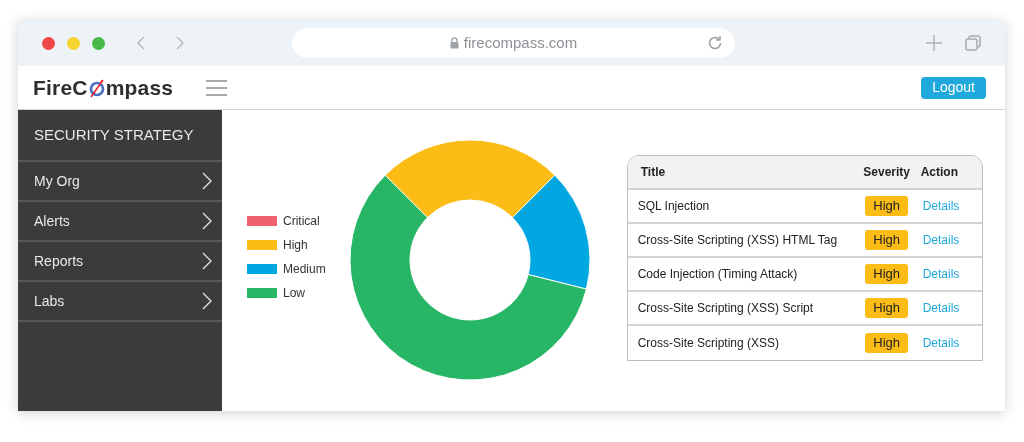 This screenshot has width=1024, height=442. What do you see at coordinates (120, 262) in the screenshot?
I see `sidebar-item: Reports` at bounding box center [120, 262].